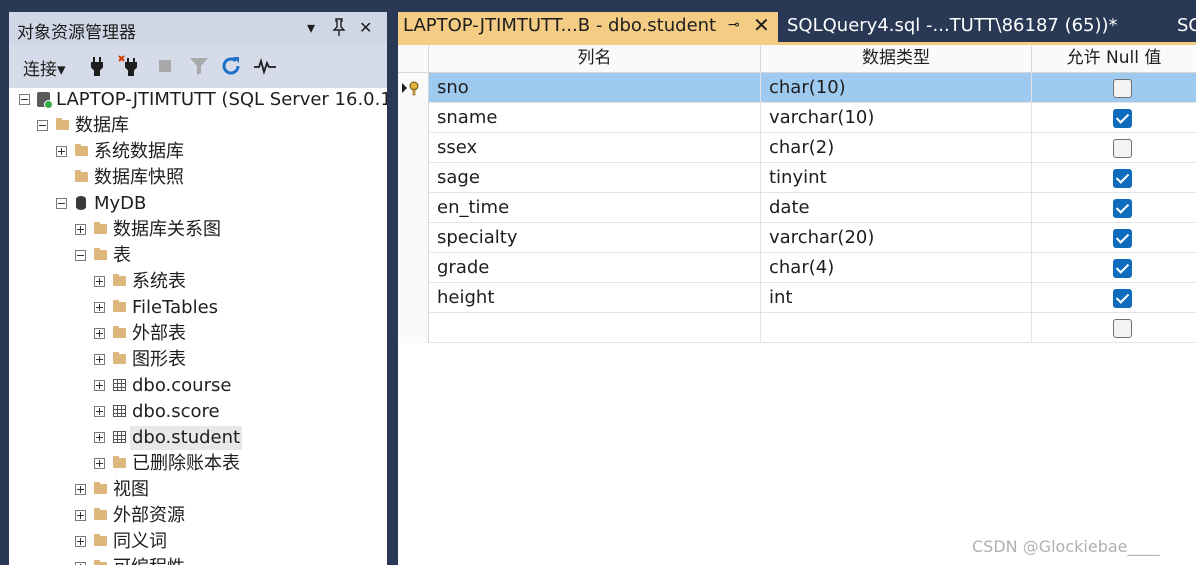 This screenshot has width=1196, height=565. Describe the element at coordinates (896, 208) in the screenshot. I see `data-type-cell: date` at that location.